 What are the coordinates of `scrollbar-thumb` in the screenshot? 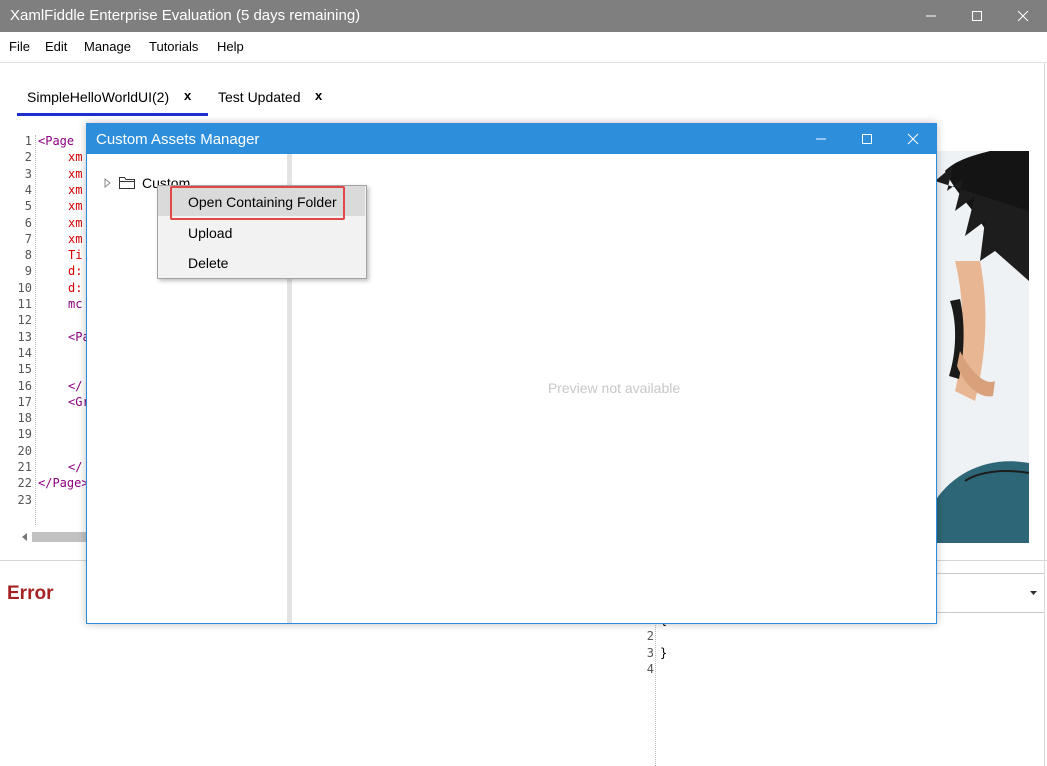 It's located at (60, 537).